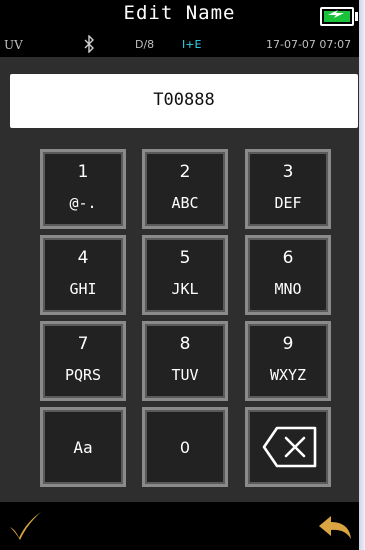 Image resolution: width=365 pixels, height=550 pixels. I want to click on bottom-bar, so click(179, 526).